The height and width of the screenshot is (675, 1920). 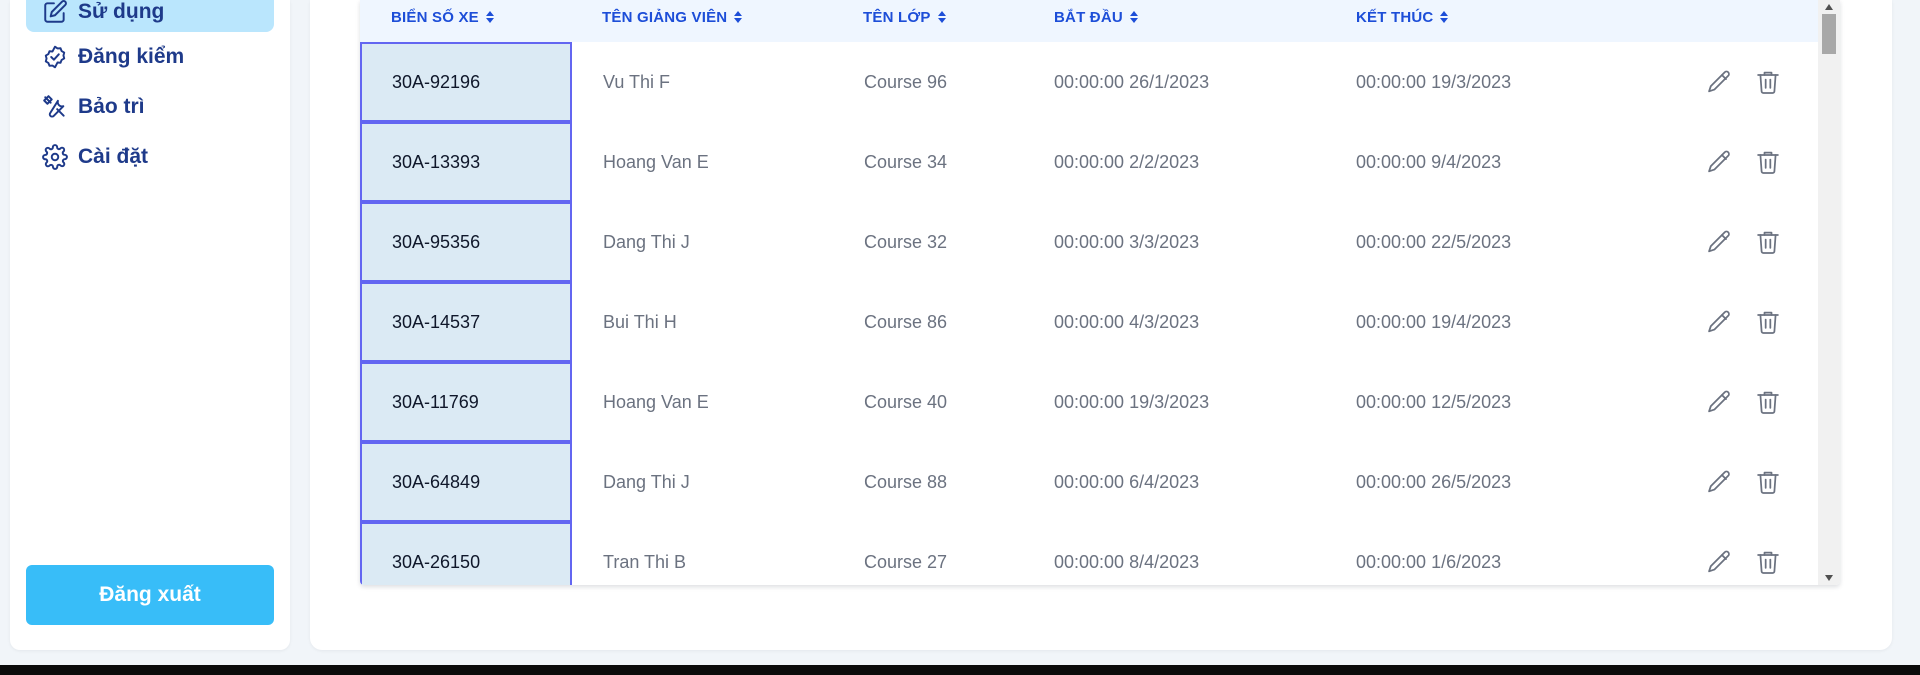 What do you see at coordinates (1434, 81) in the screenshot?
I see `end-time-cell: 00:00:00 19/3/2023` at bounding box center [1434, 81].